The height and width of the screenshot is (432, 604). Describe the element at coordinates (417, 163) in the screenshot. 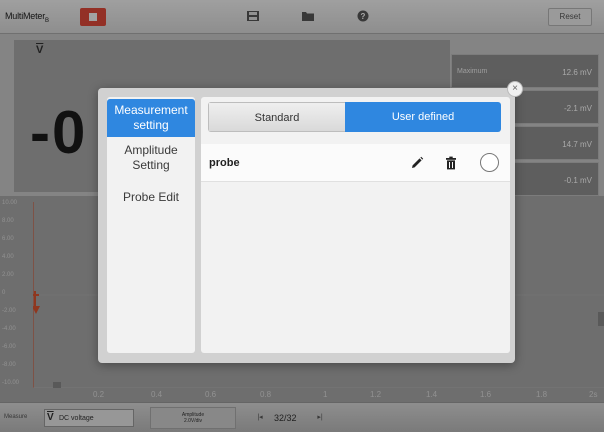

I see `pencil-icon` at that location.